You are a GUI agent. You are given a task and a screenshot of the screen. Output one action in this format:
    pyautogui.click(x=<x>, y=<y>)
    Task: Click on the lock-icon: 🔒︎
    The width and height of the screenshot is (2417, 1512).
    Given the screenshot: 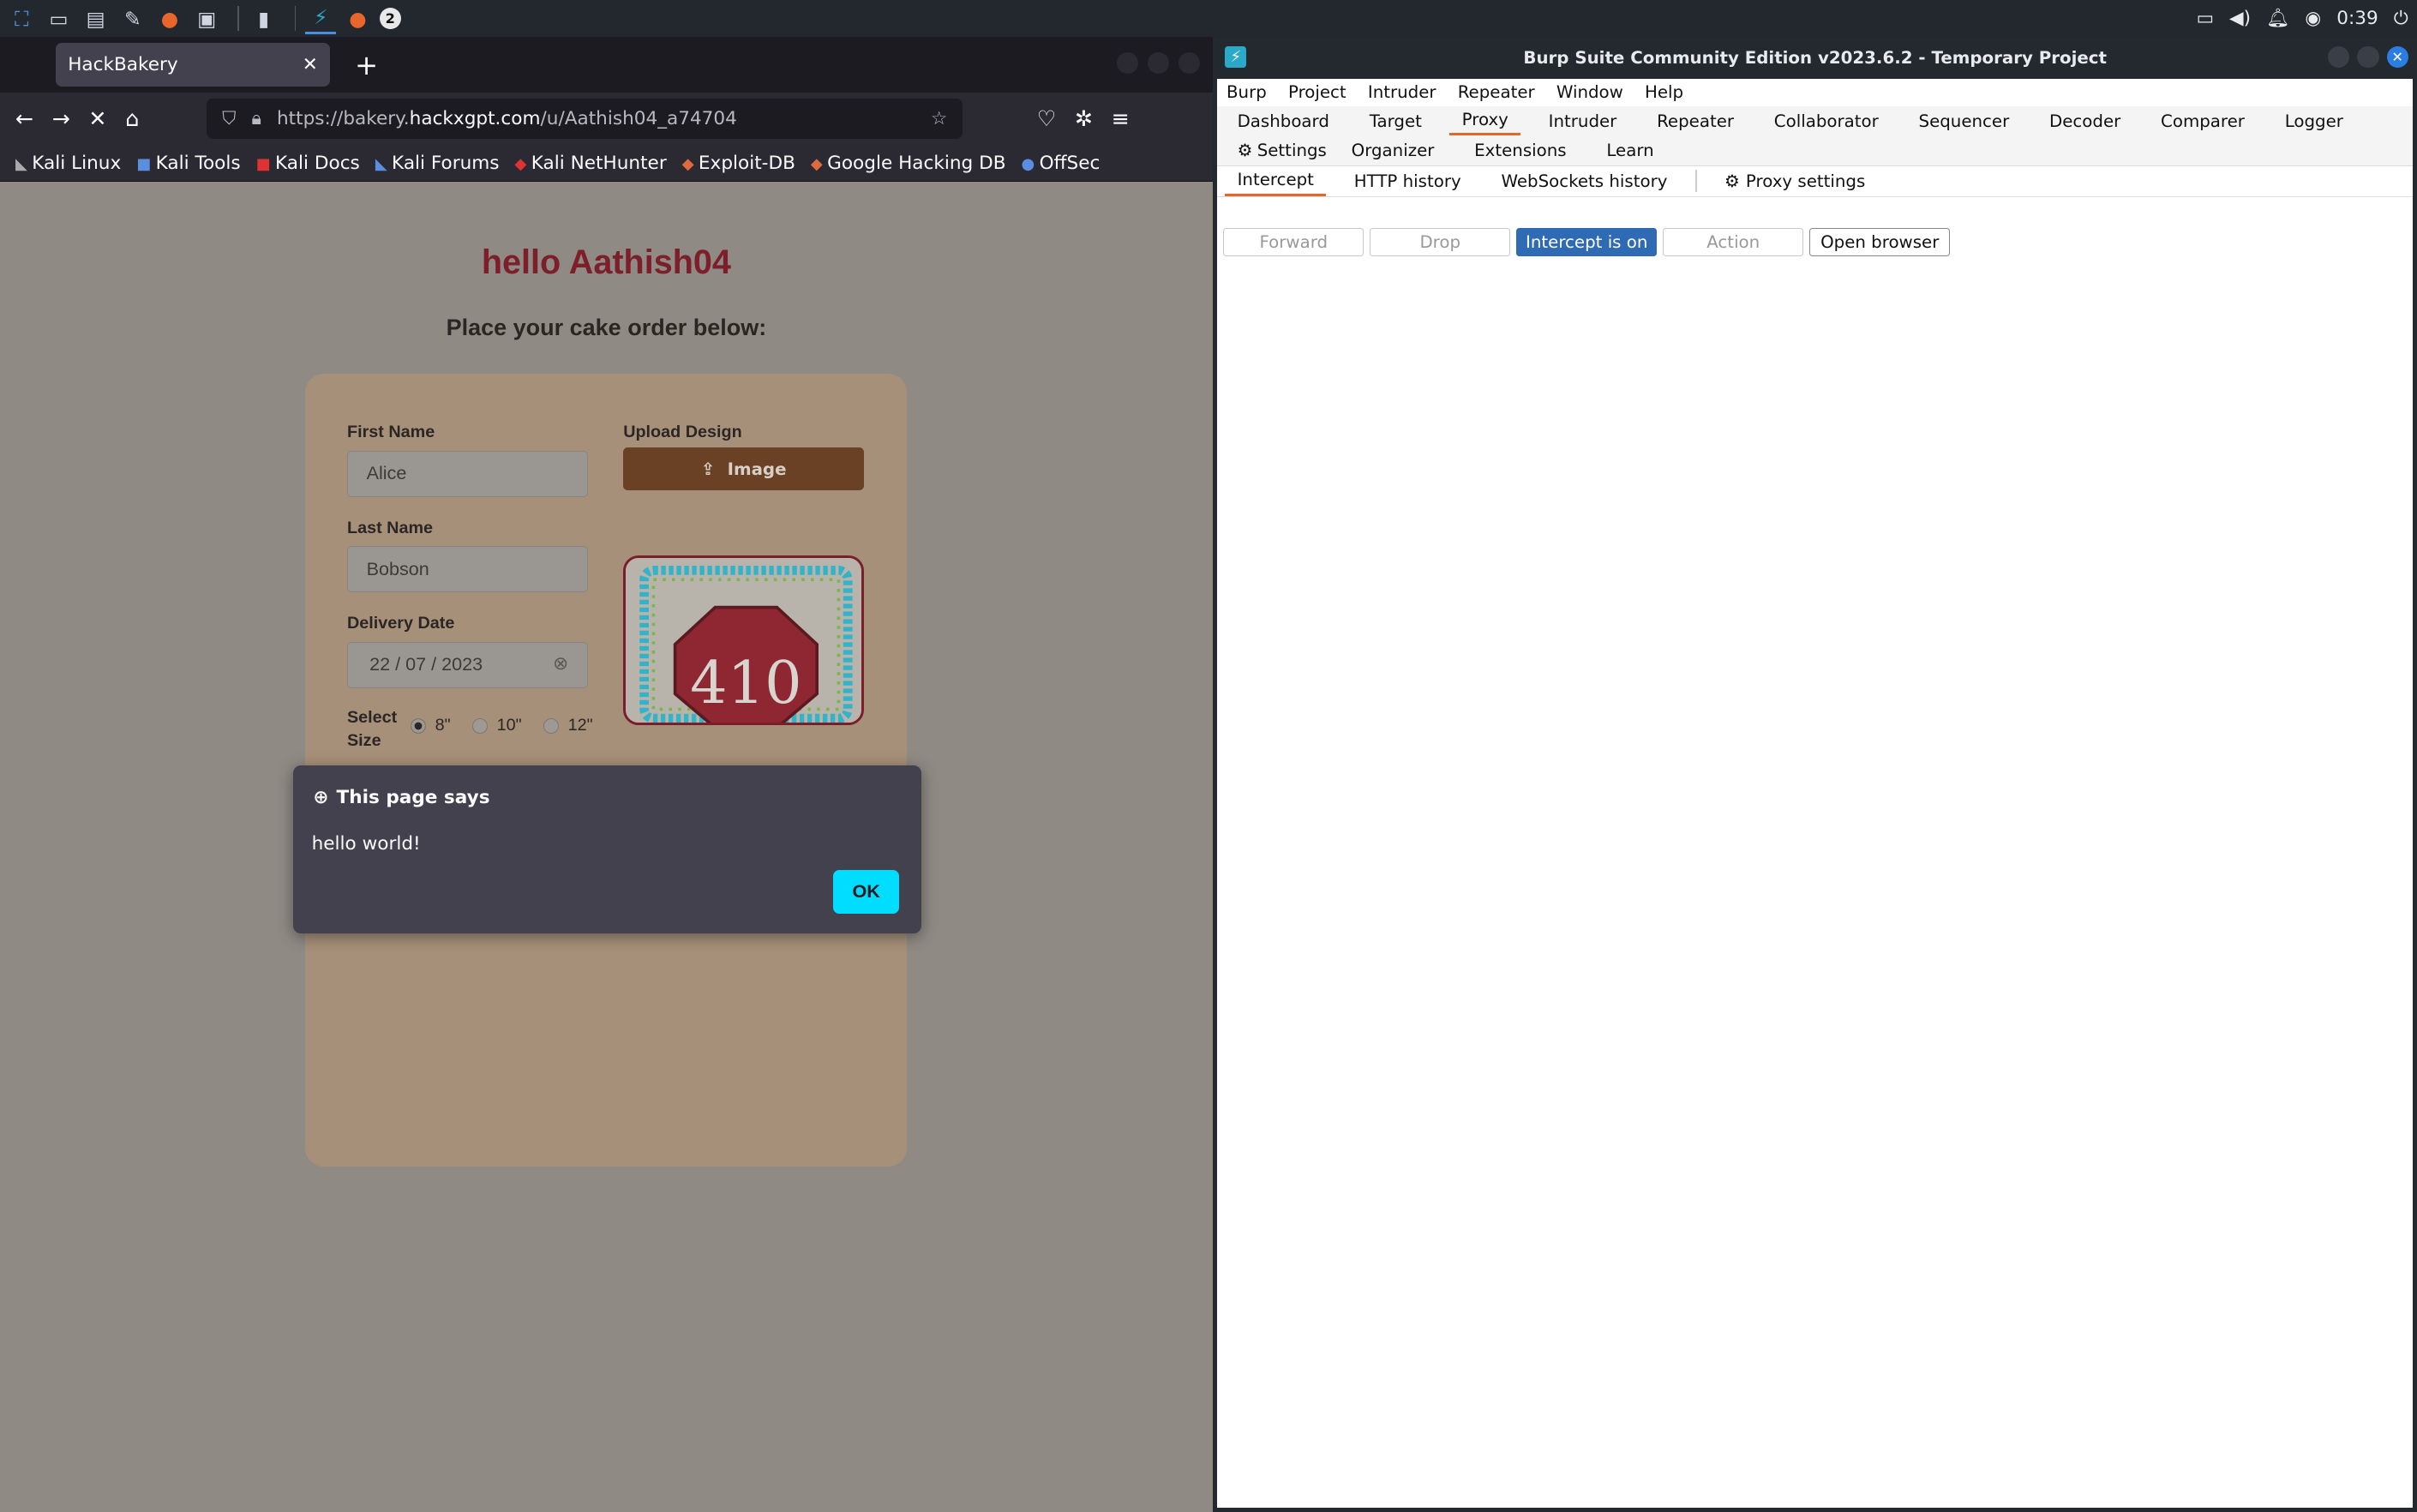 What is the action you would take?
    pyautogui.click(x=256, y=118)
    